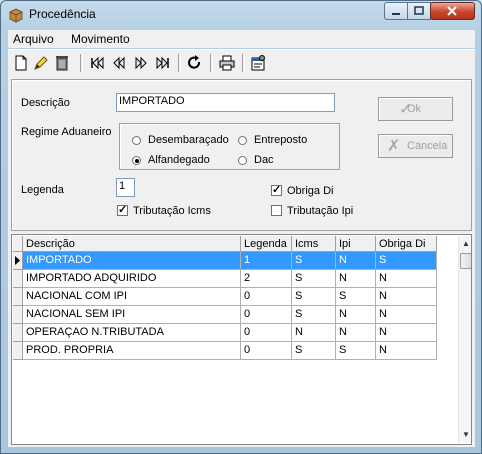 This screenshot has width=482, height=454. I want to click on close-button, so click(452, 11).